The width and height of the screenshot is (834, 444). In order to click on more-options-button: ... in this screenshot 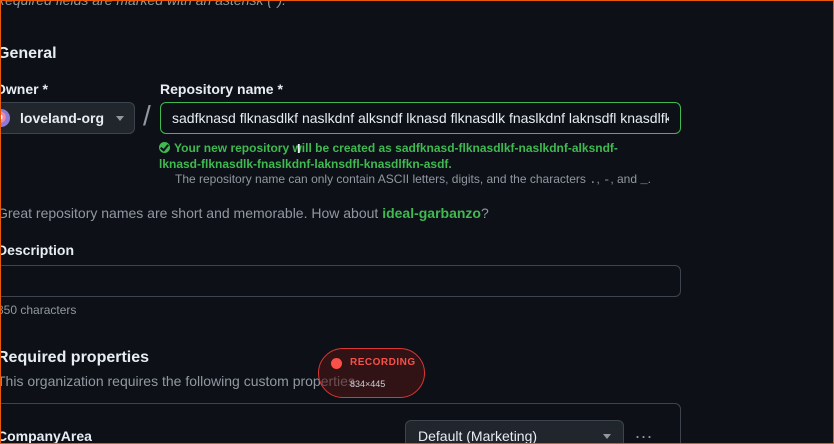, I will do `click(644, 432)`.